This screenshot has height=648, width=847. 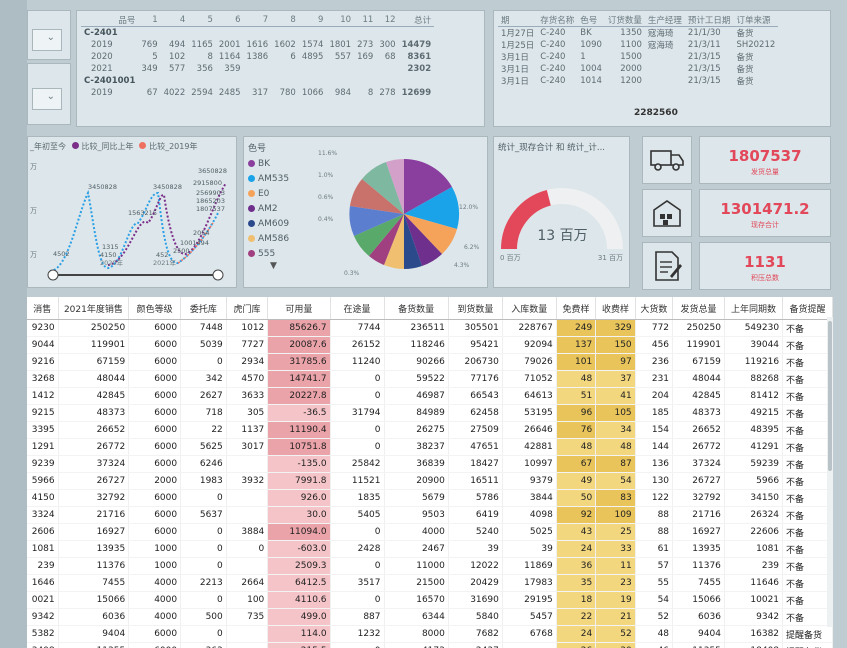 I want to click on orders-header: 色号, so click(x=591, y=20).